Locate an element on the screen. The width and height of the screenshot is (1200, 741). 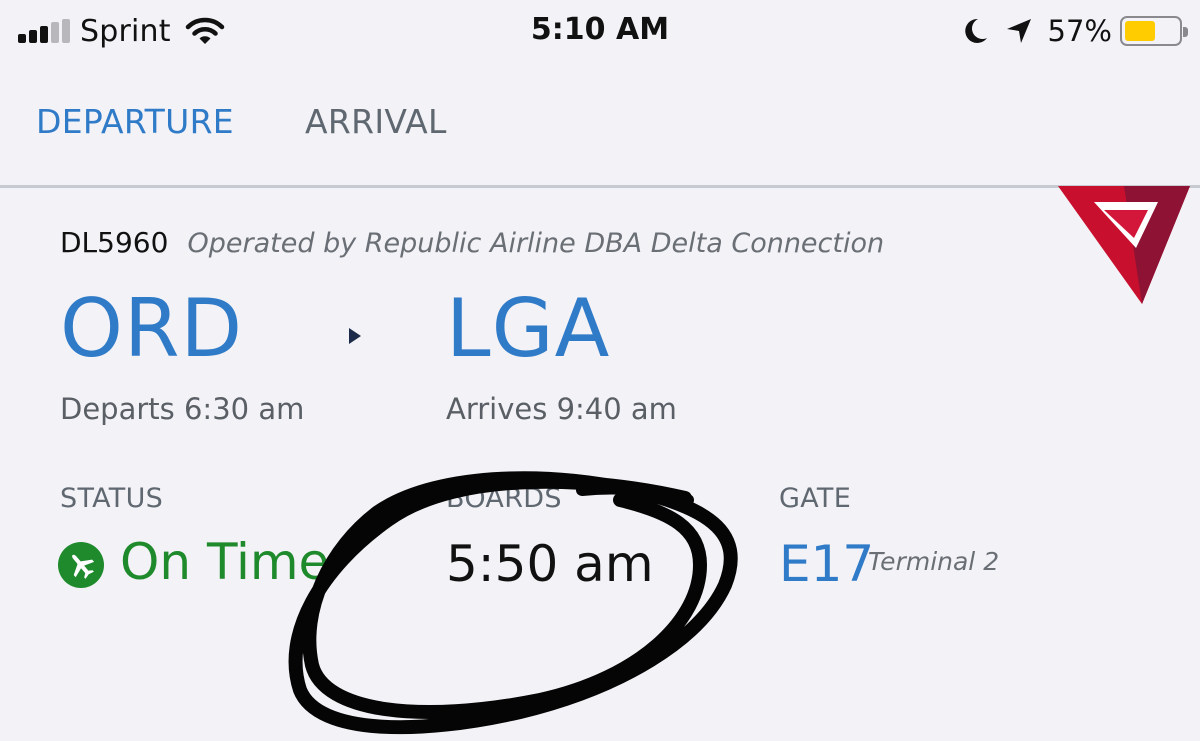
boarding-time: 5:50 am is located at coordinates (550, 564).